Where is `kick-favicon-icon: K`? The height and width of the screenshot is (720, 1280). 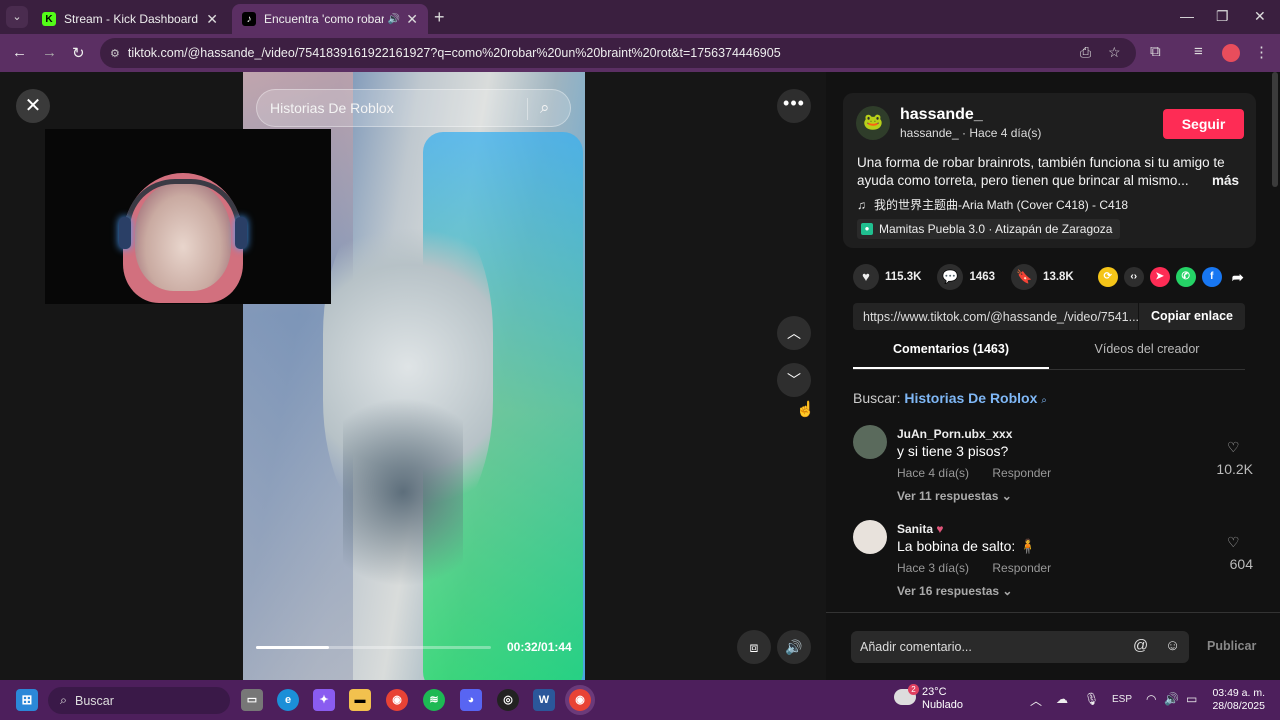 kick-favicon-icon: K is located at coordinates (49, 19).